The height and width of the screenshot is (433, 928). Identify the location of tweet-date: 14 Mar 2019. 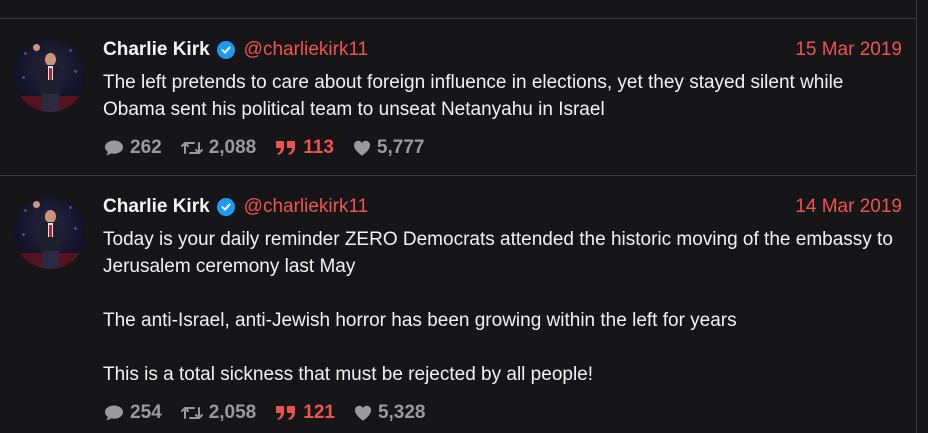
(848, 207).